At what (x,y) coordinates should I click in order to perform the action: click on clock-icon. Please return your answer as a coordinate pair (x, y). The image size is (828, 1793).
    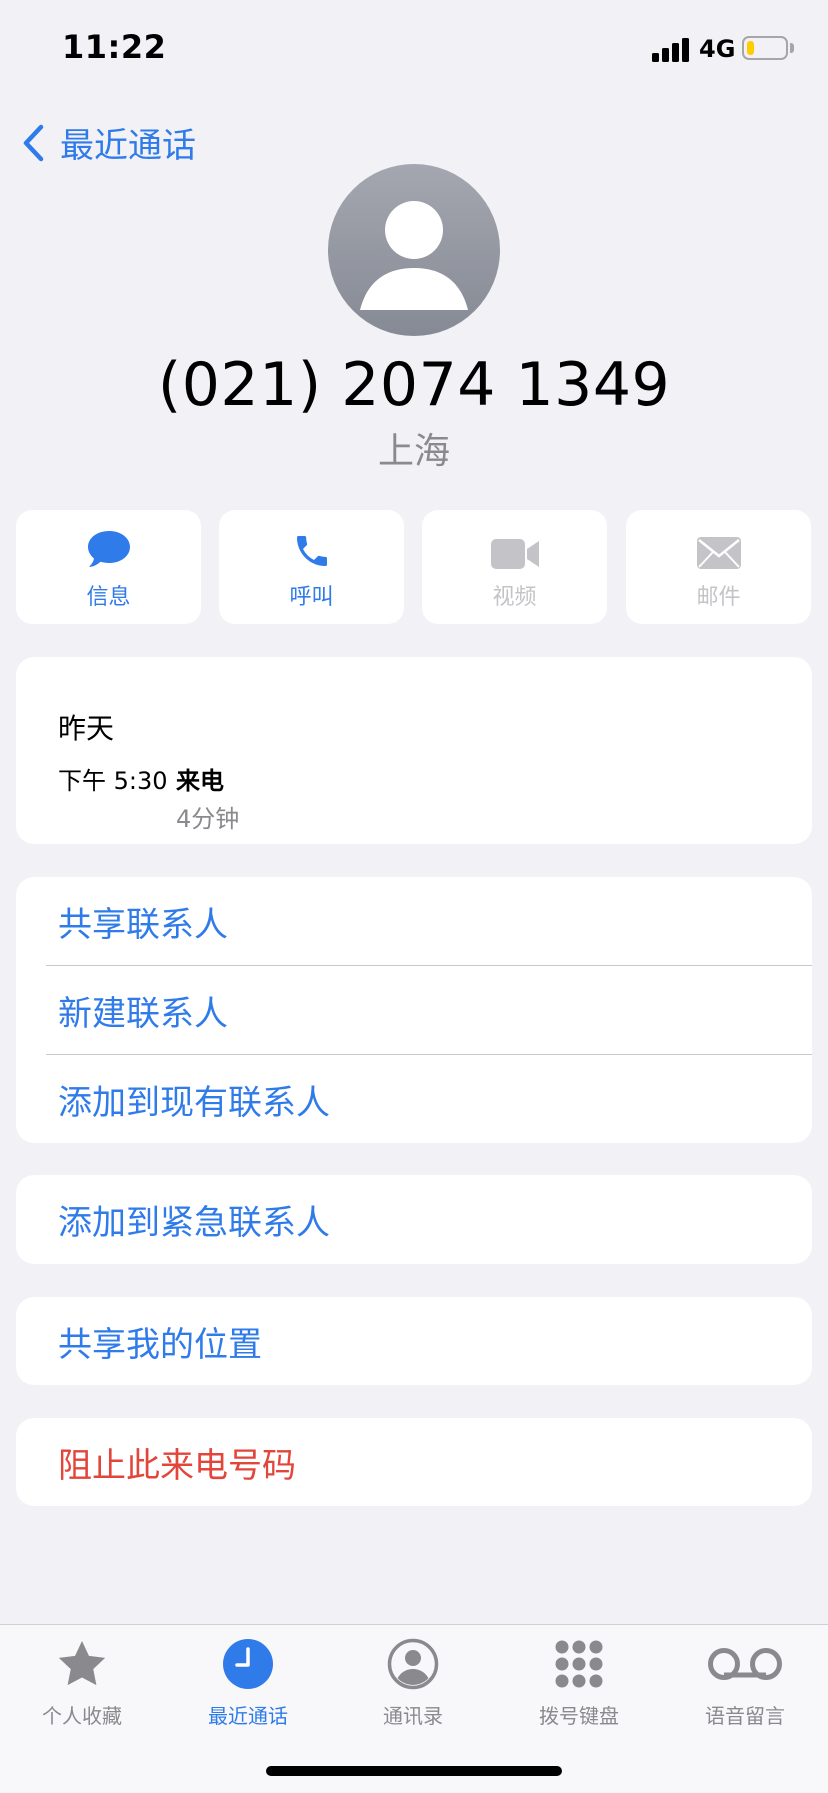
    Looking at the image, I should click on (248, 1664).